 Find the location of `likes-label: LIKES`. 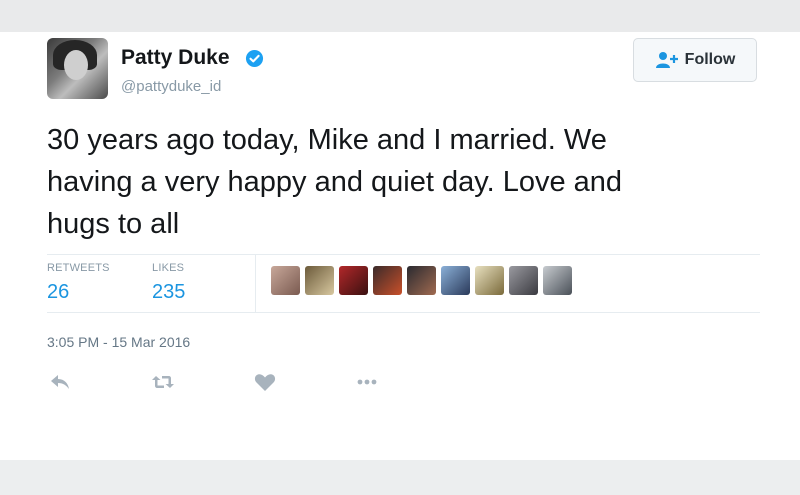

likes-label: LIKES is located at coordinates (168, 268).